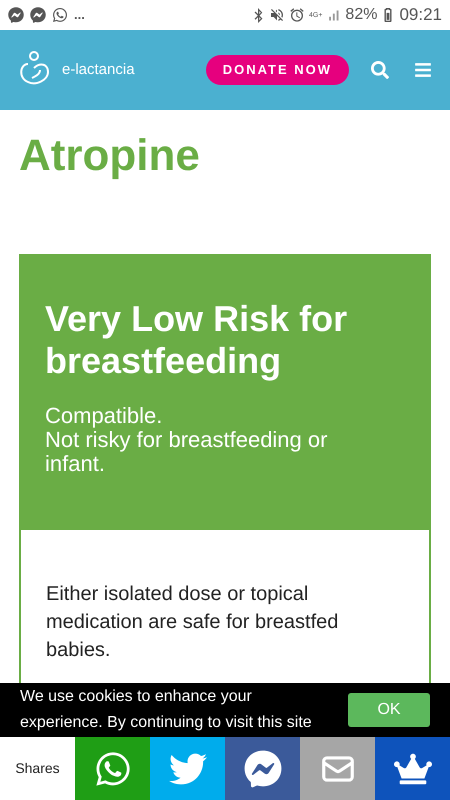 The image size is (450, 800). I want to click on ok-button: OK, so click(389, 710).